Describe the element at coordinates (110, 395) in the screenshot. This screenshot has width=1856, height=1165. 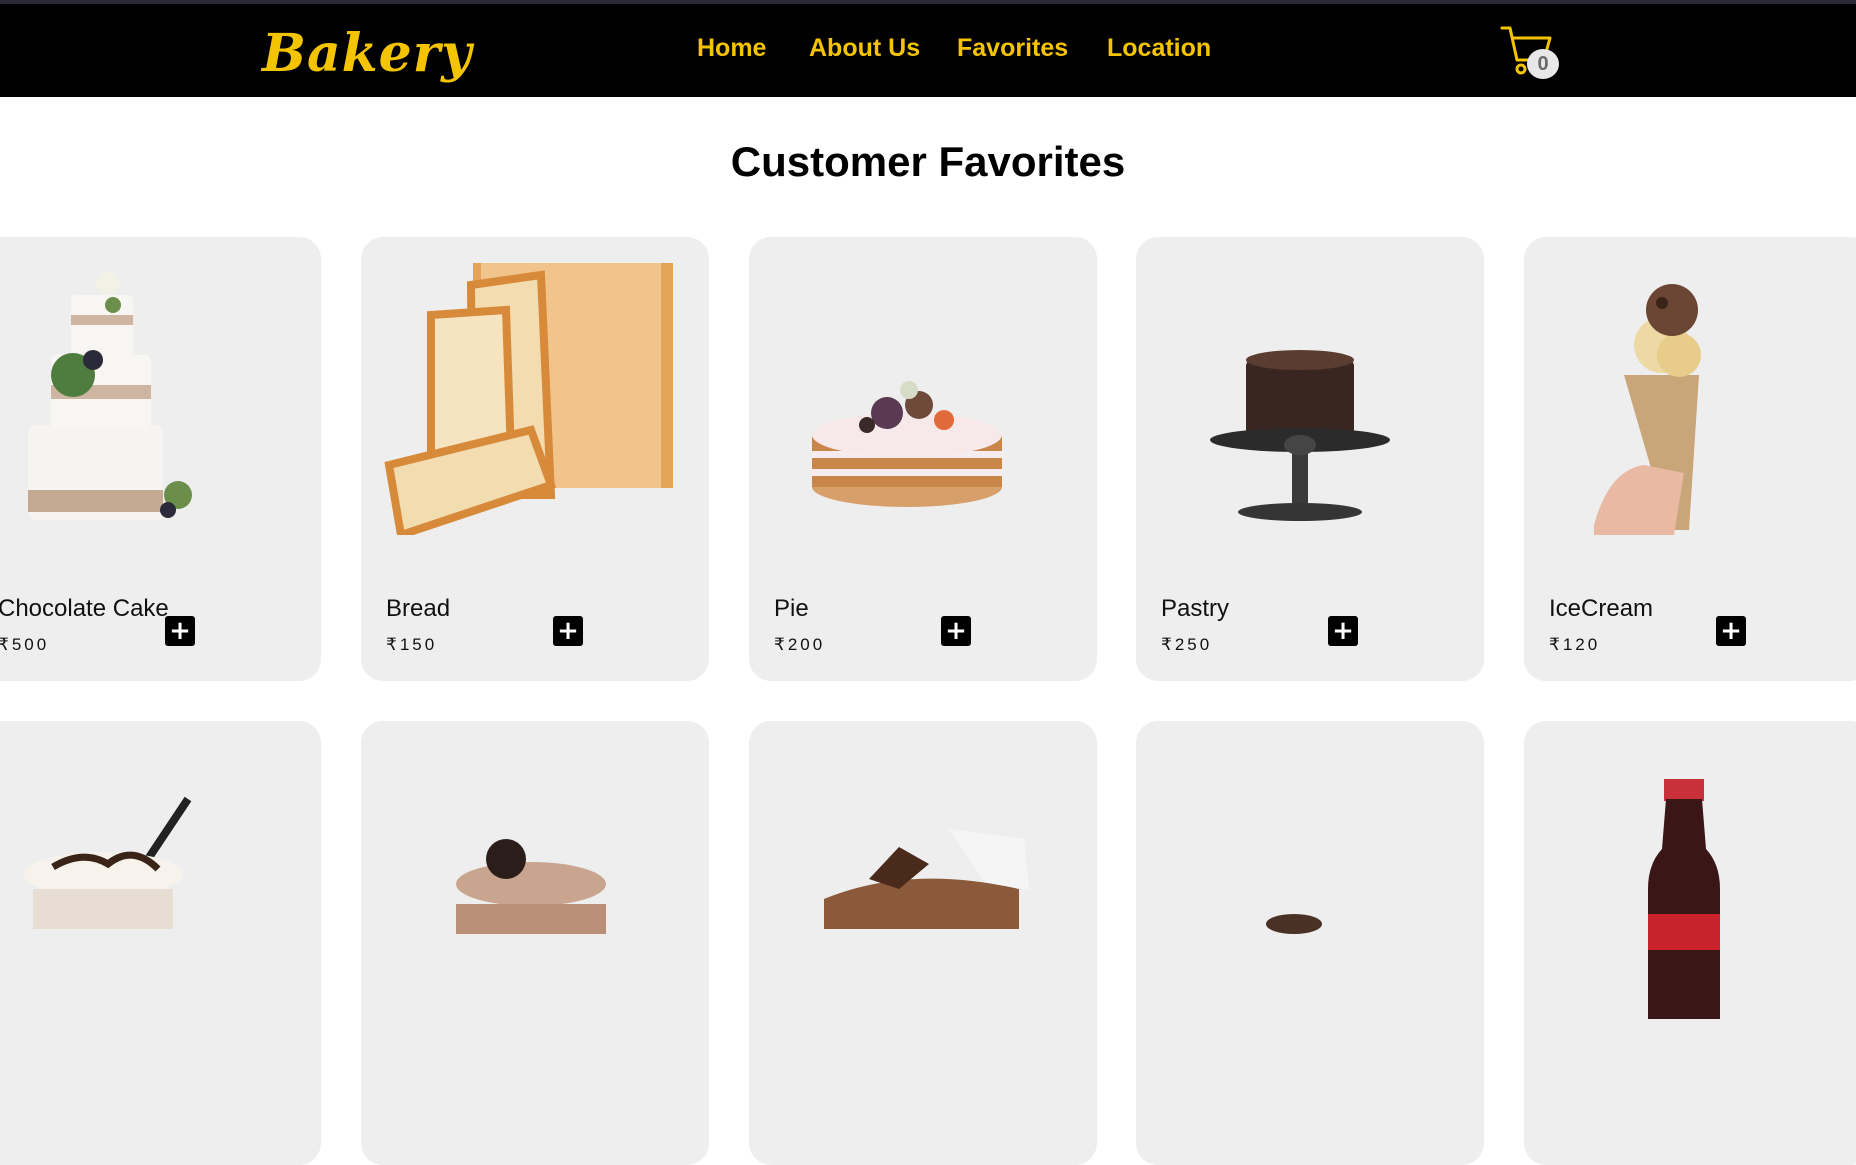
I see `layered-cake-image` at that location.